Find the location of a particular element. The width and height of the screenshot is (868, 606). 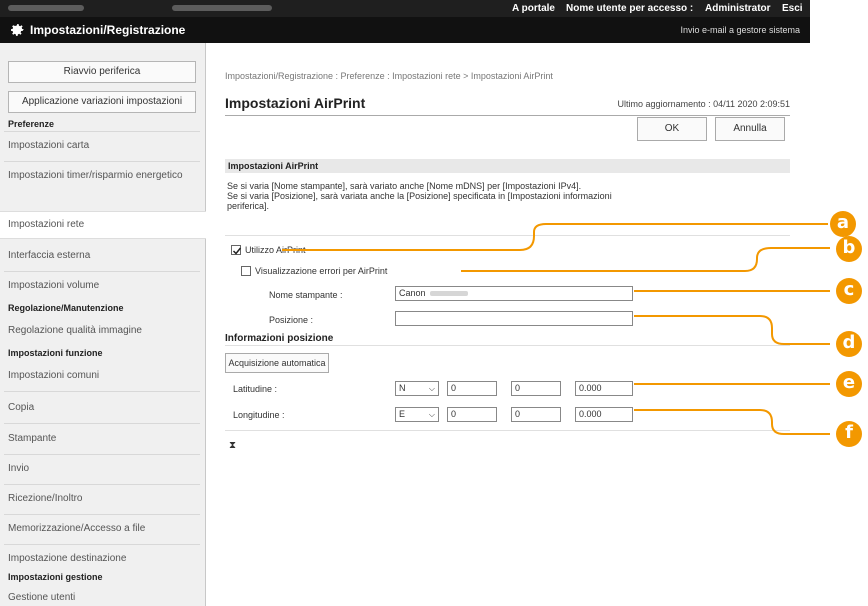

section-header: Impostazioni AirPrint is located at coordinates (507, 166).